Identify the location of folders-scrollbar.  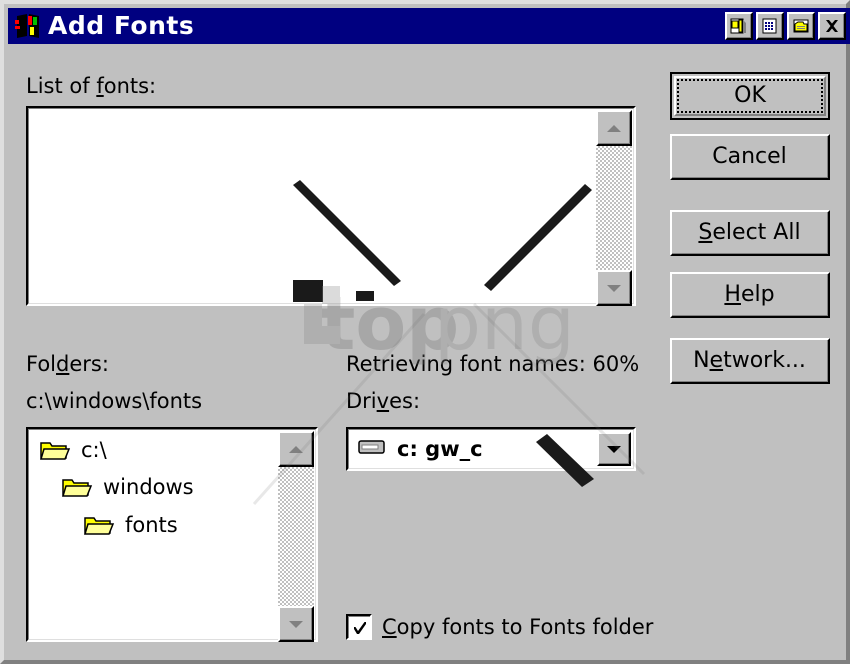
(296, 536).